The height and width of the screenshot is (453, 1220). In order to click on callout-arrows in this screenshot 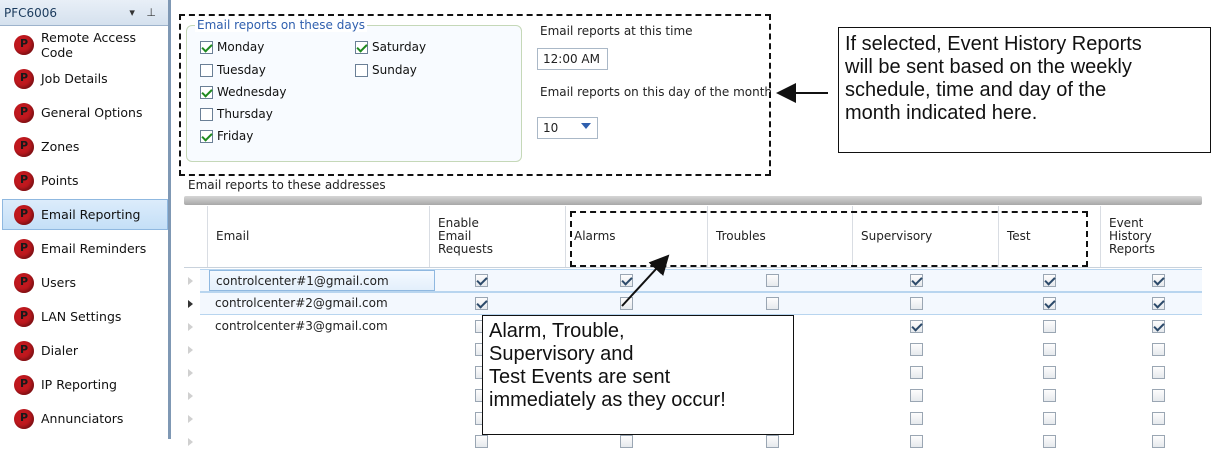, I will do `click(724, 195)`.